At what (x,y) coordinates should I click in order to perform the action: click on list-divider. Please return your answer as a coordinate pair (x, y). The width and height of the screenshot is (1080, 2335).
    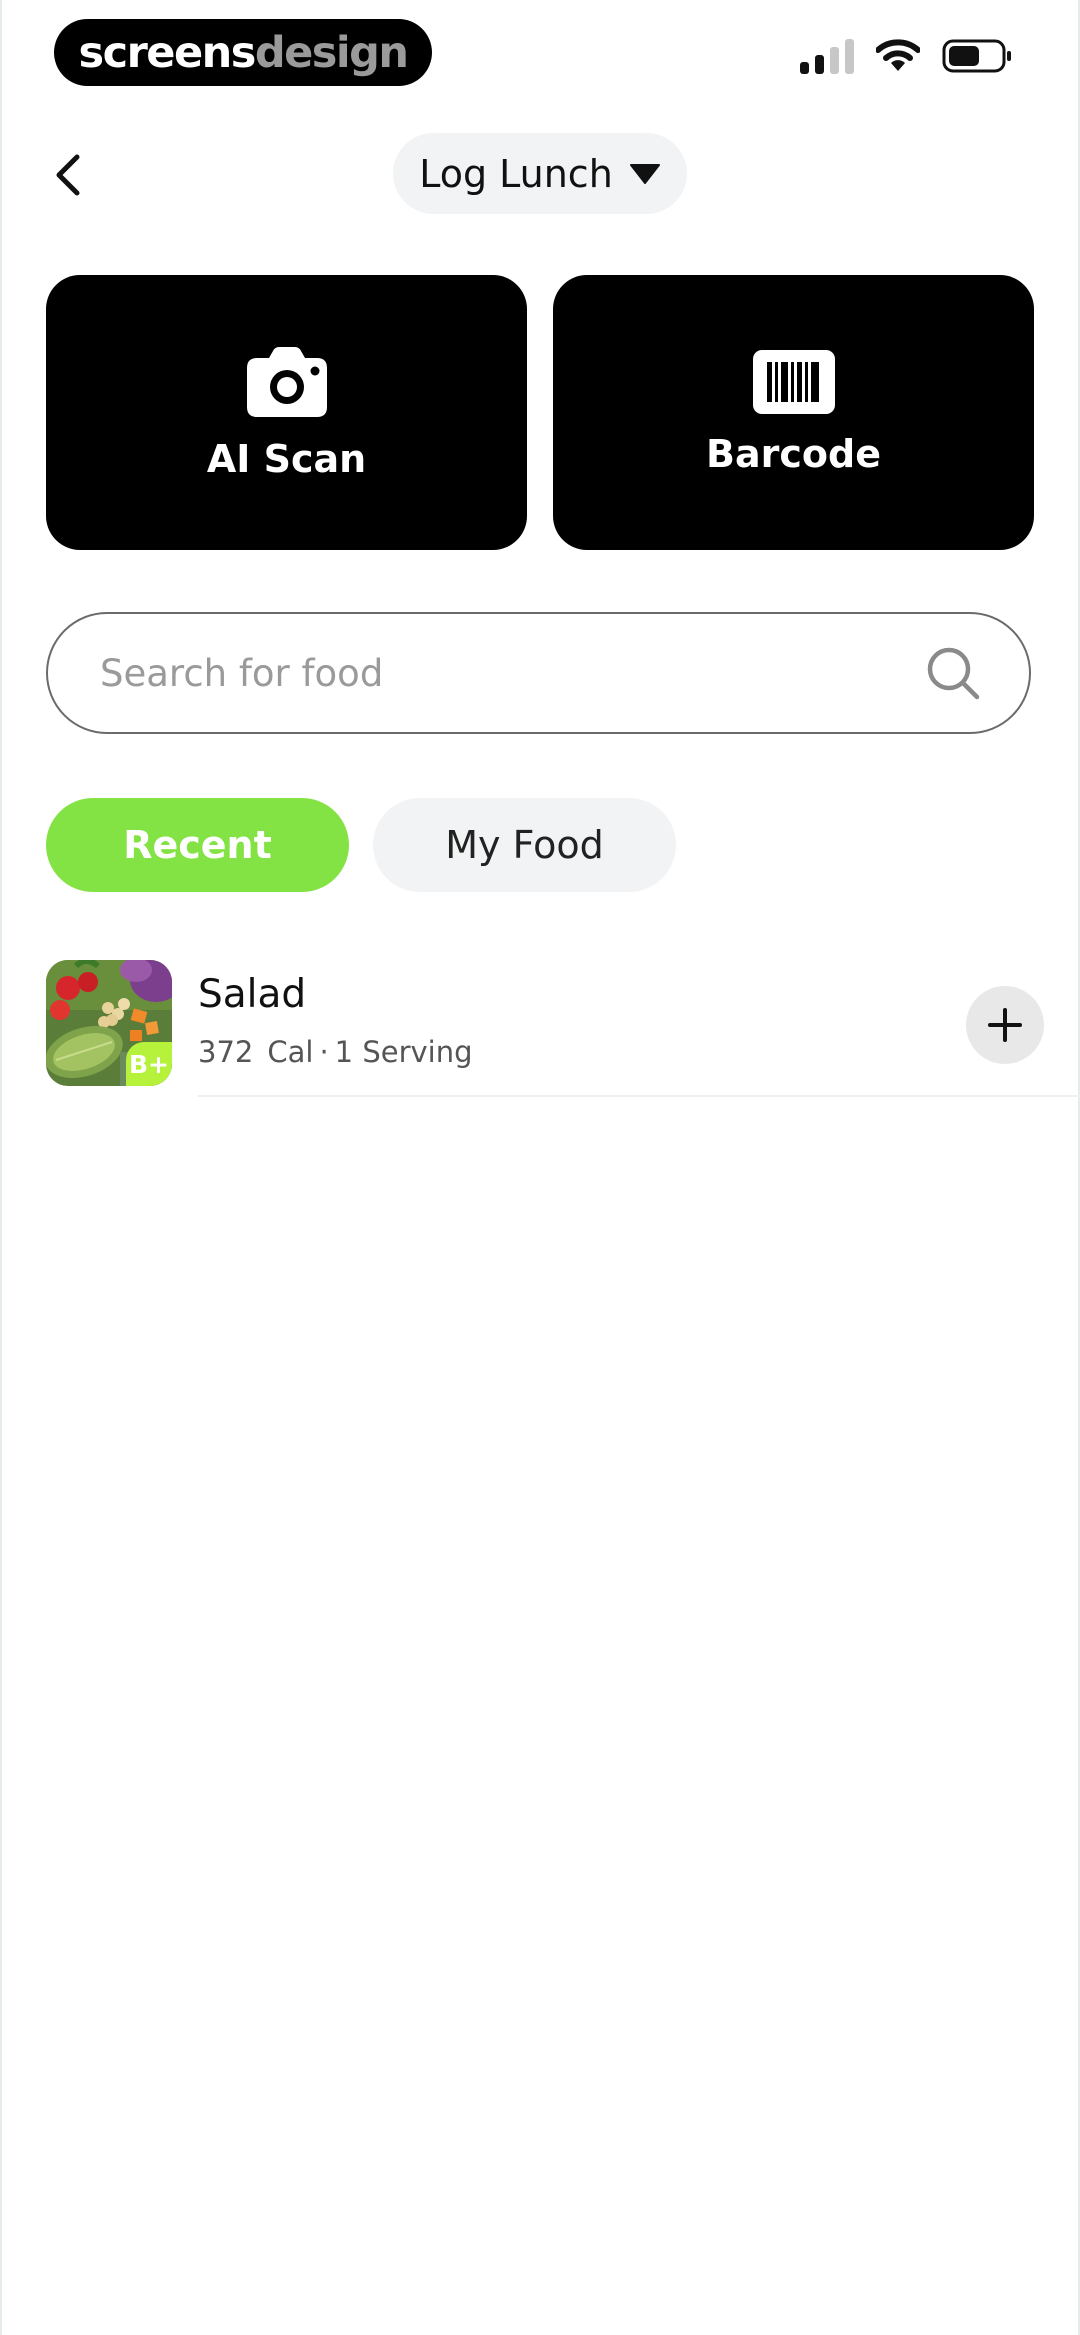
    Looking at the image, I should click on (639, 1096).